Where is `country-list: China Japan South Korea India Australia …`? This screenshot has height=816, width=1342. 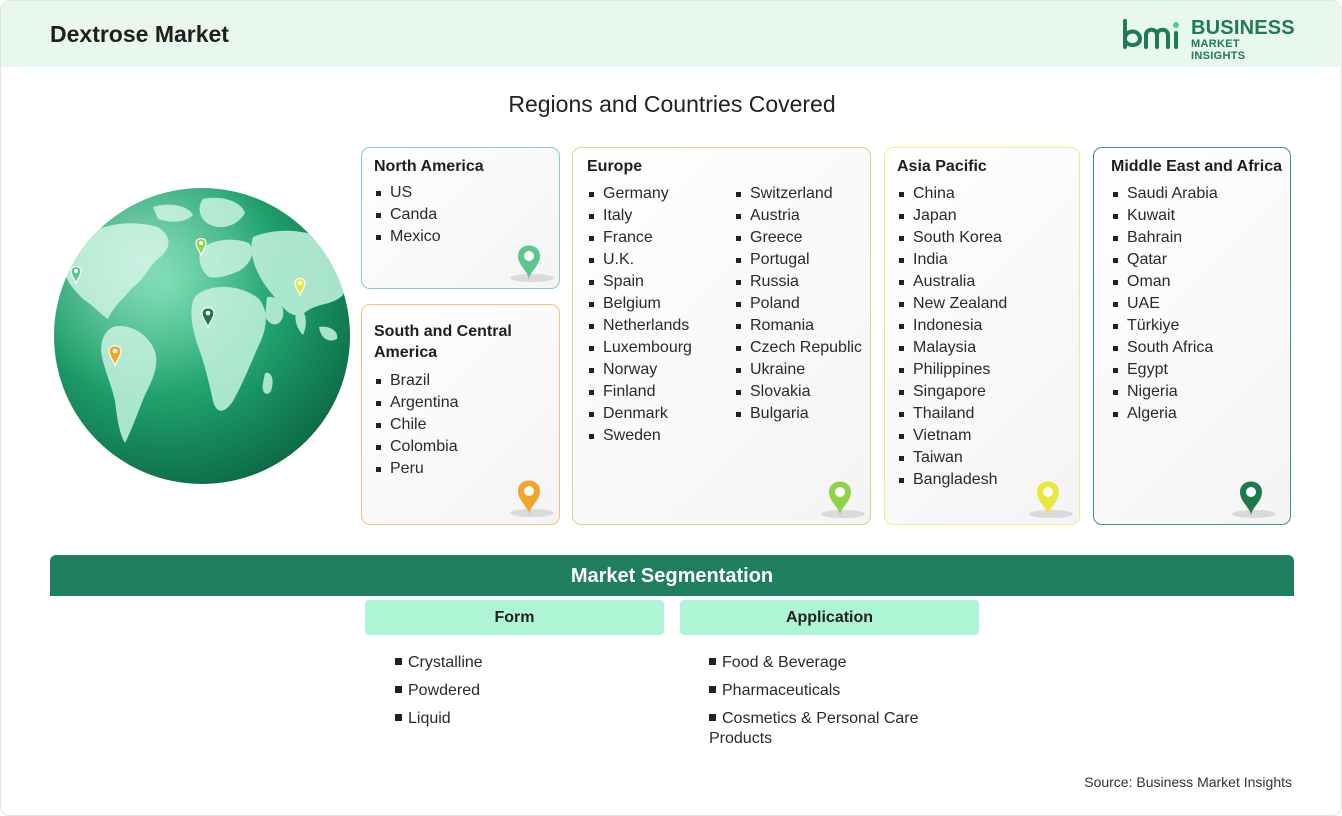
country-list: China Japan South Korea India Australia … is located at coordinates (952, 337).